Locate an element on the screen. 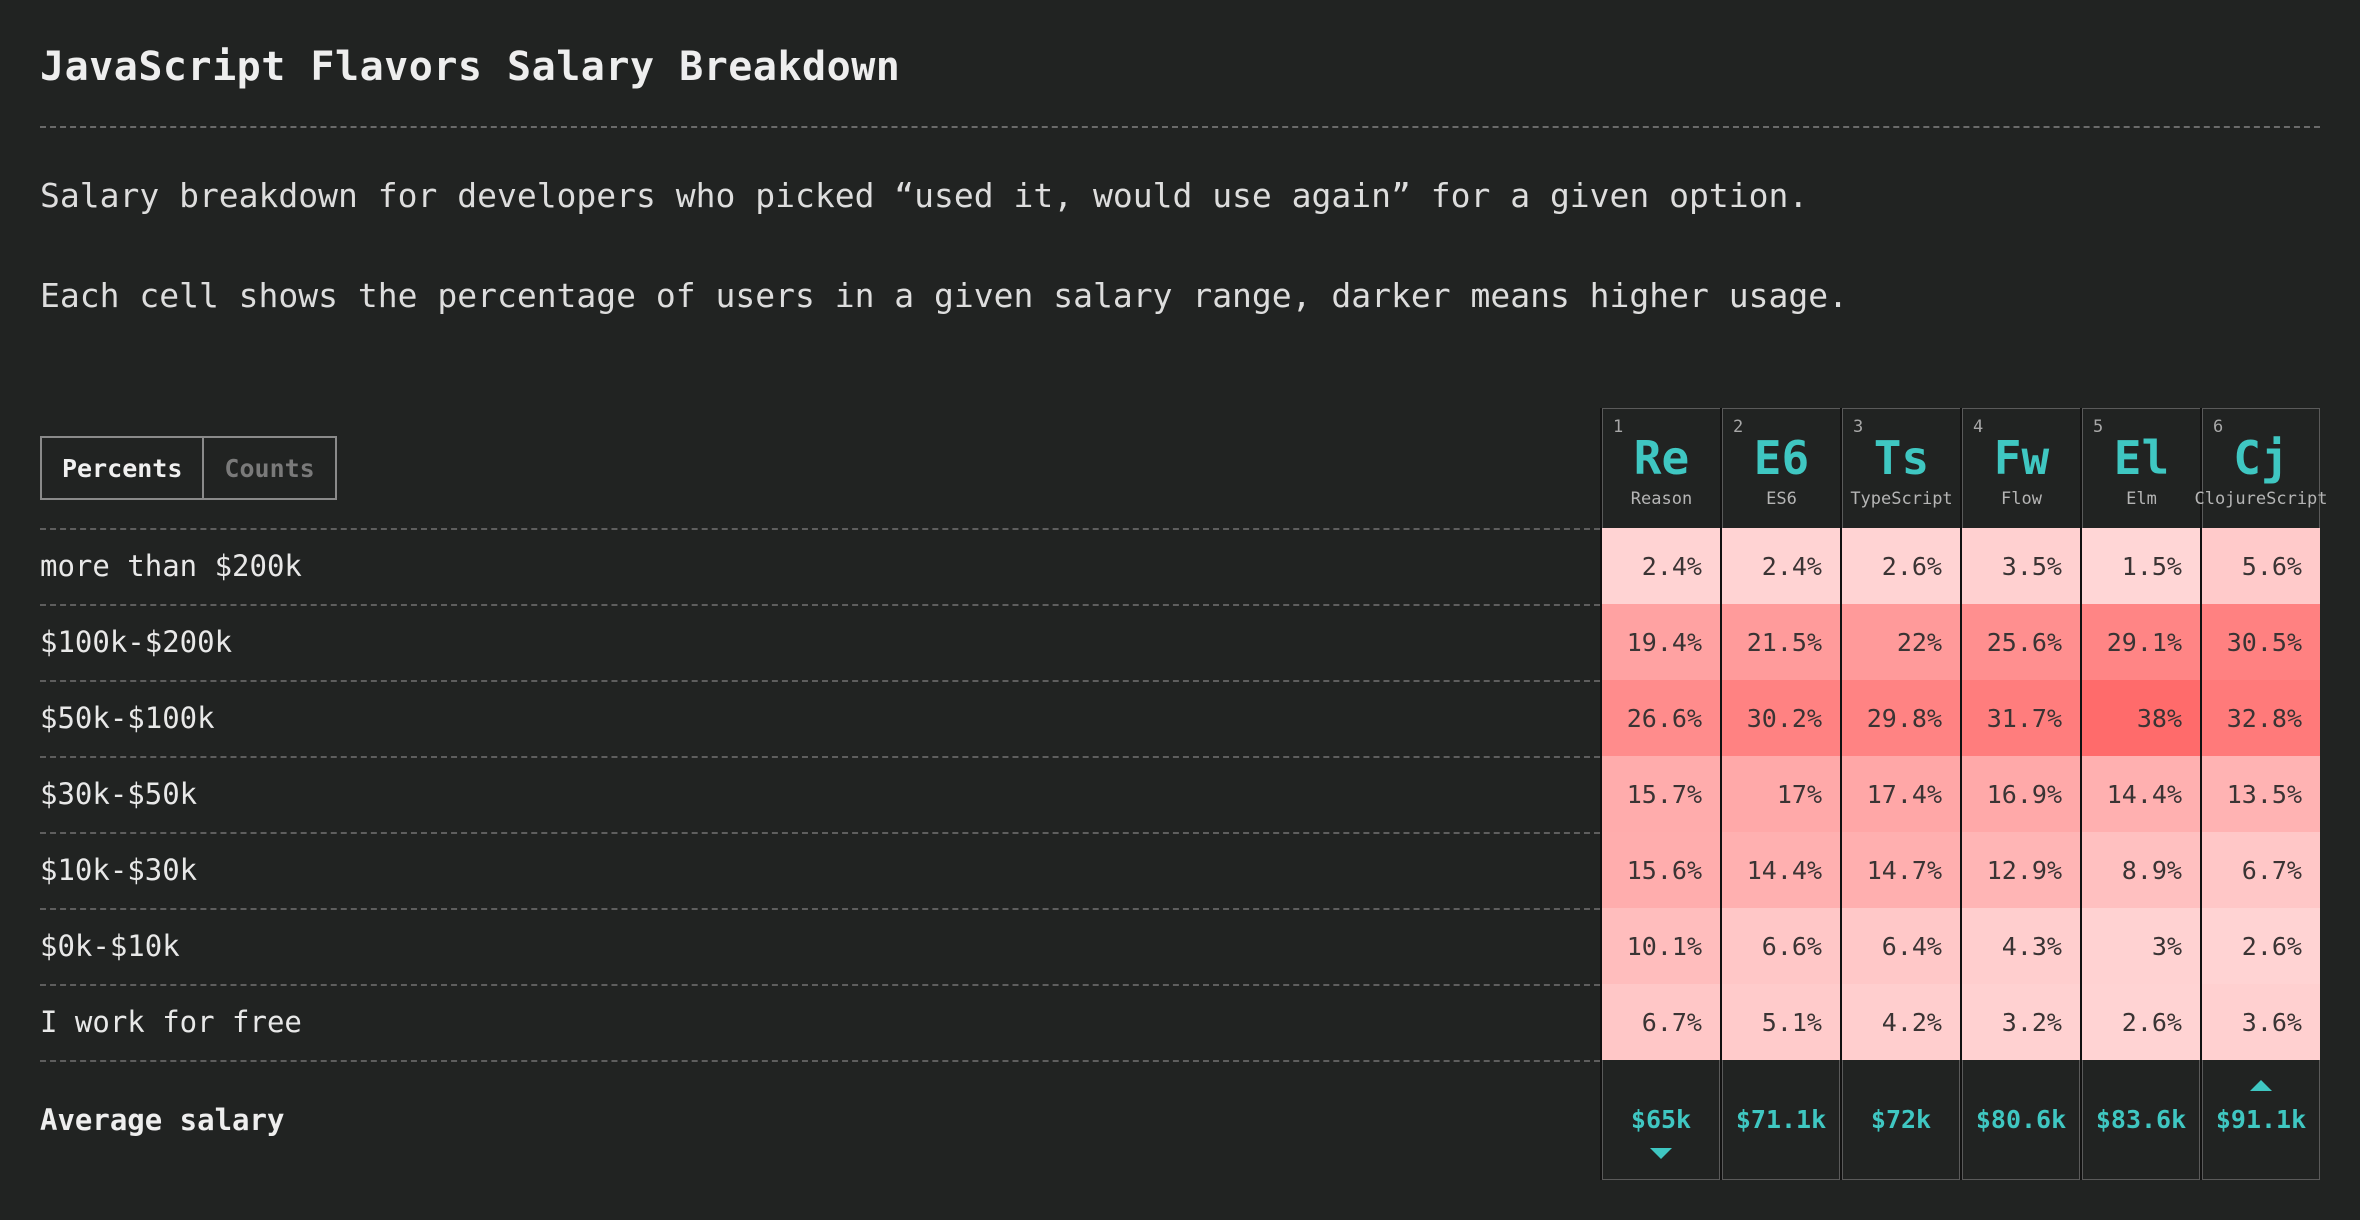 This screenshot has width=2360, height=1220. average-salary-label: Average salary is located at coordinates (162, 1120).